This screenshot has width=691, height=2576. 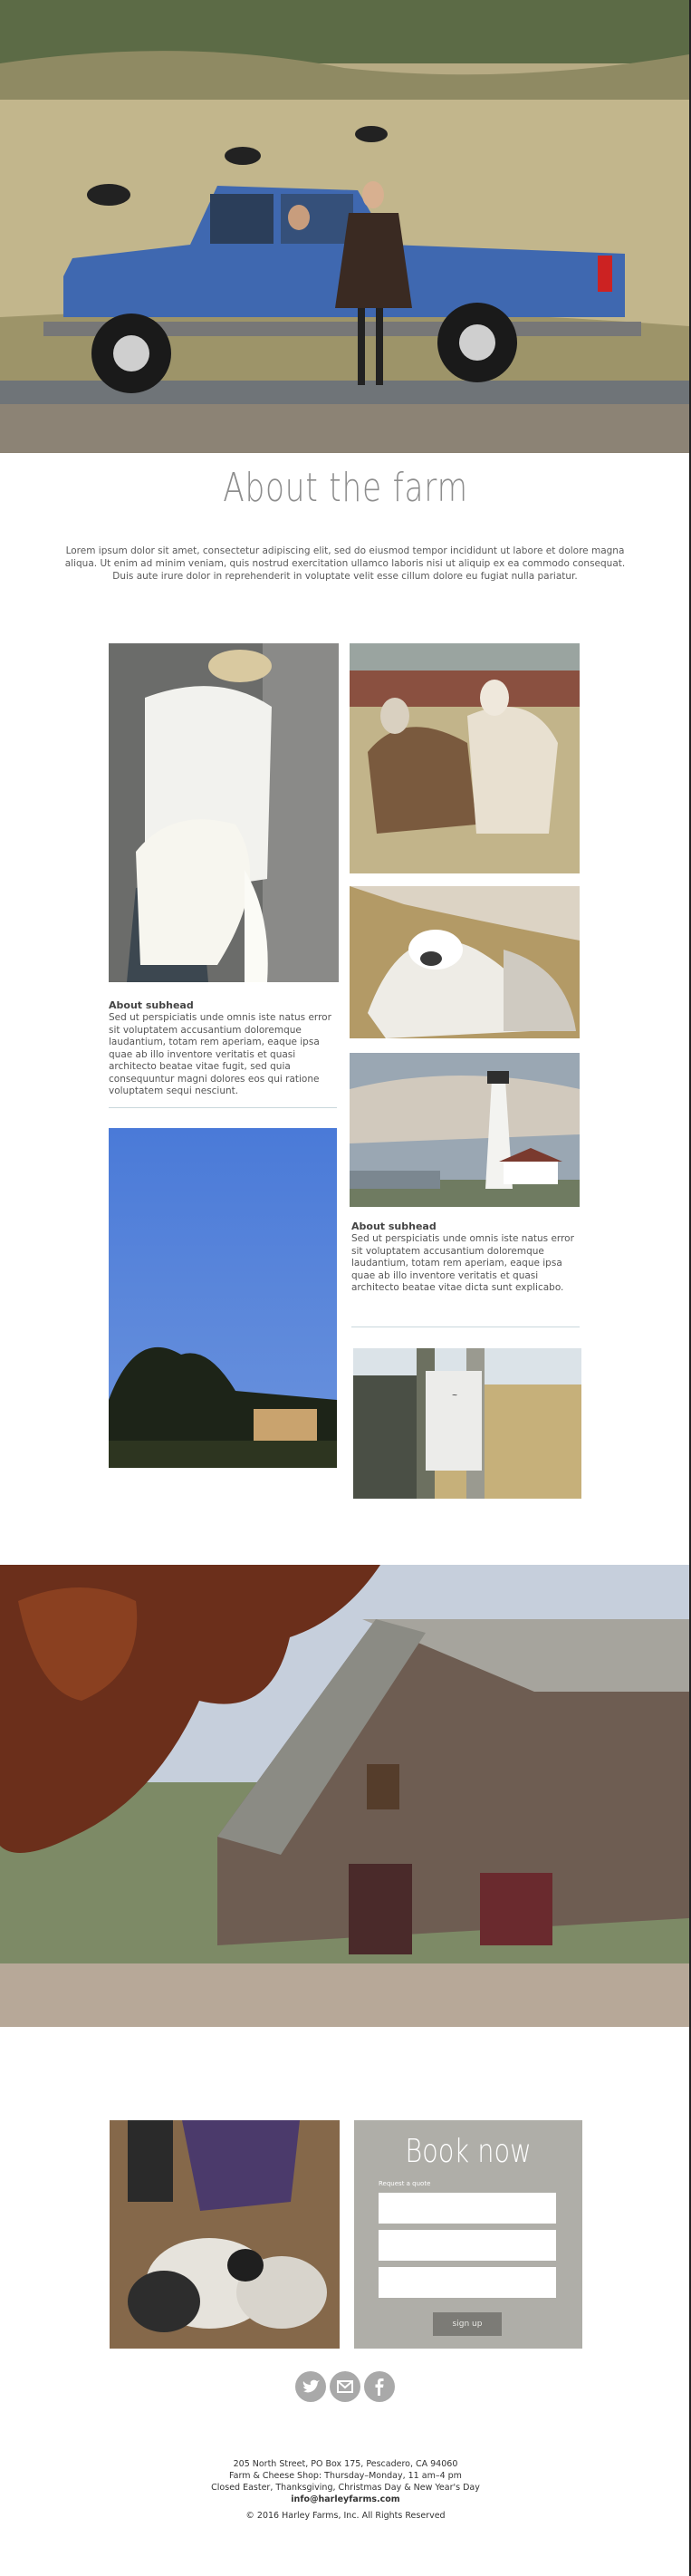 What do you see at coordinates (224, 812) in the screenshot?
I see `milk-pour-photo` at bounding box center [224, 812].